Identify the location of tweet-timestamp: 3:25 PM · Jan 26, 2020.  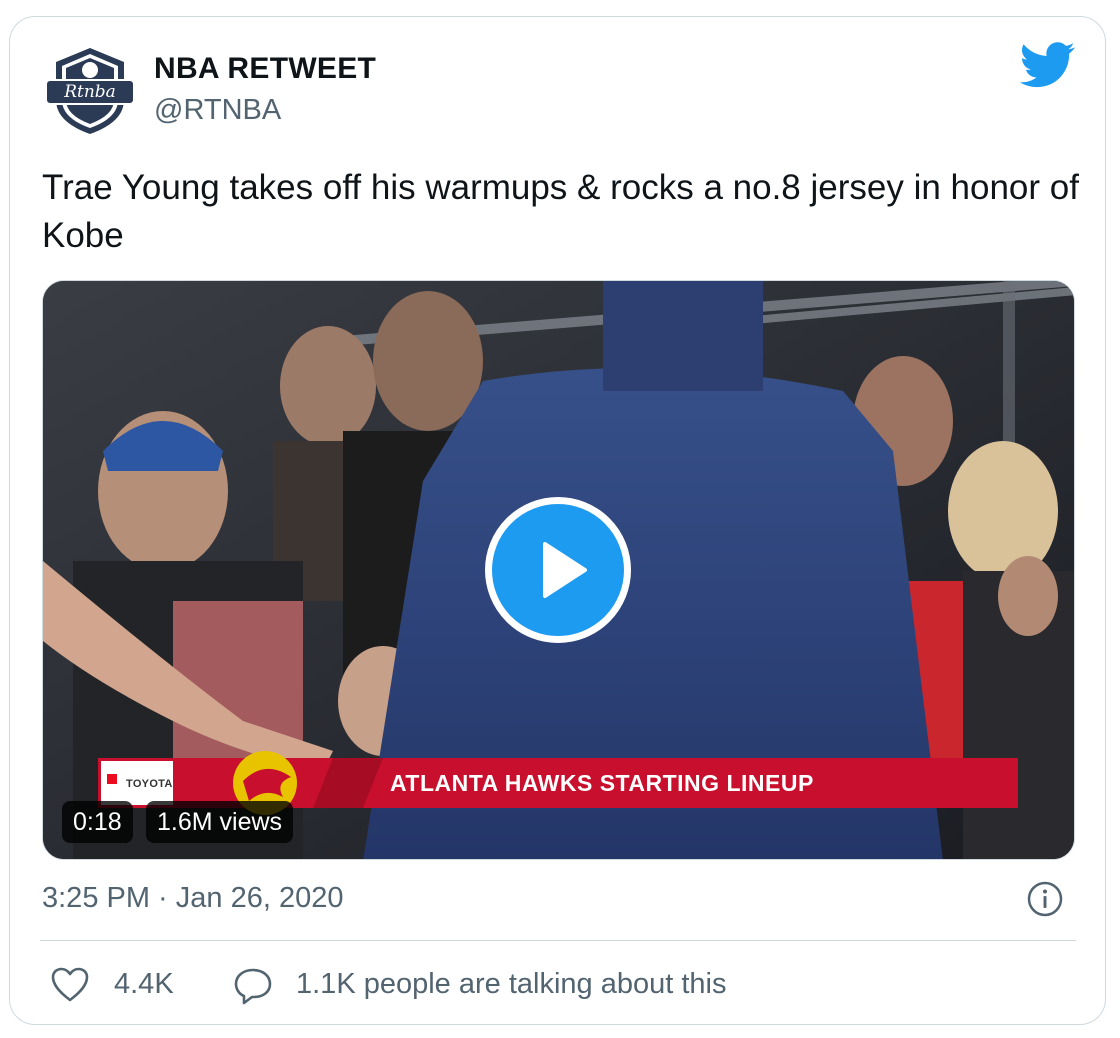
(192, 898).